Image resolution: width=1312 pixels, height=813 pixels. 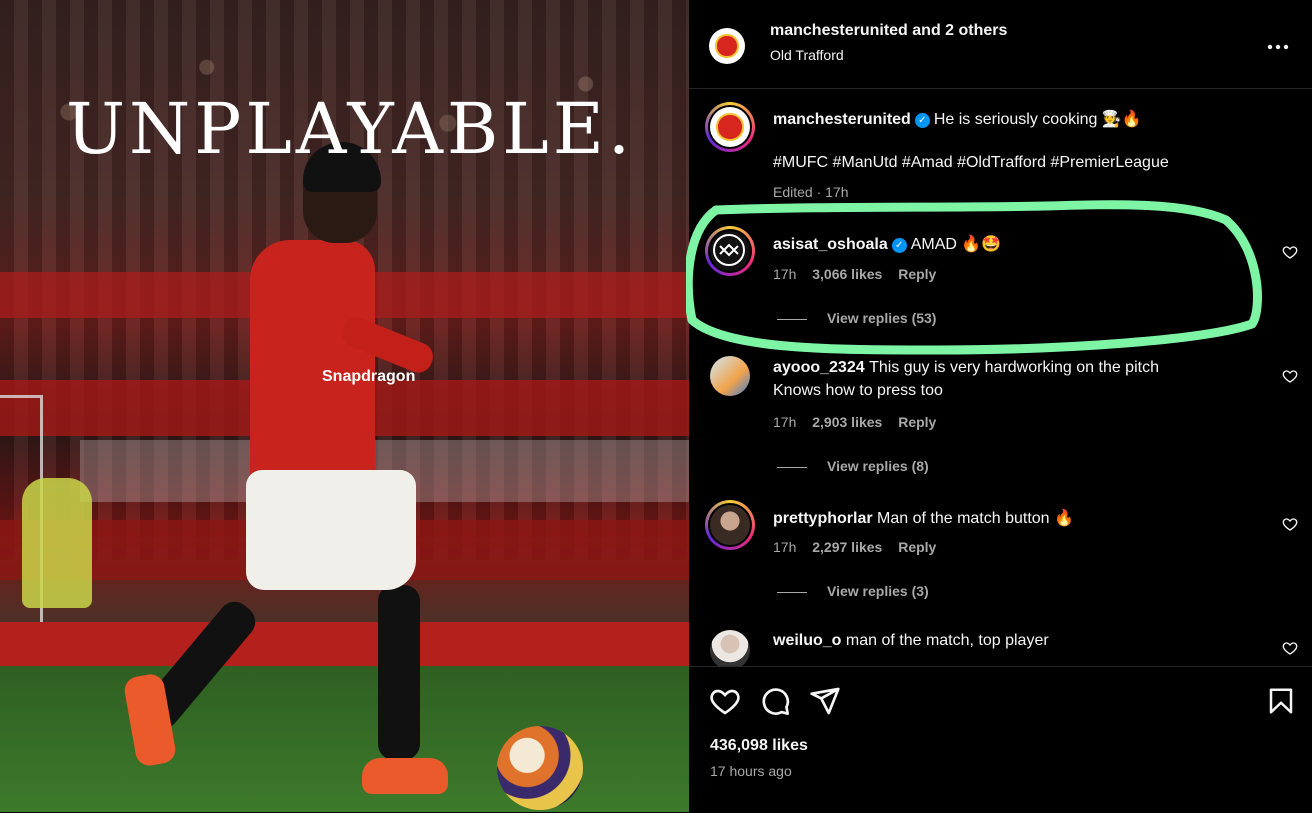 I want to click on comment-clip: weiluo_o man of the match, top player, so click(x=1000, y=643).